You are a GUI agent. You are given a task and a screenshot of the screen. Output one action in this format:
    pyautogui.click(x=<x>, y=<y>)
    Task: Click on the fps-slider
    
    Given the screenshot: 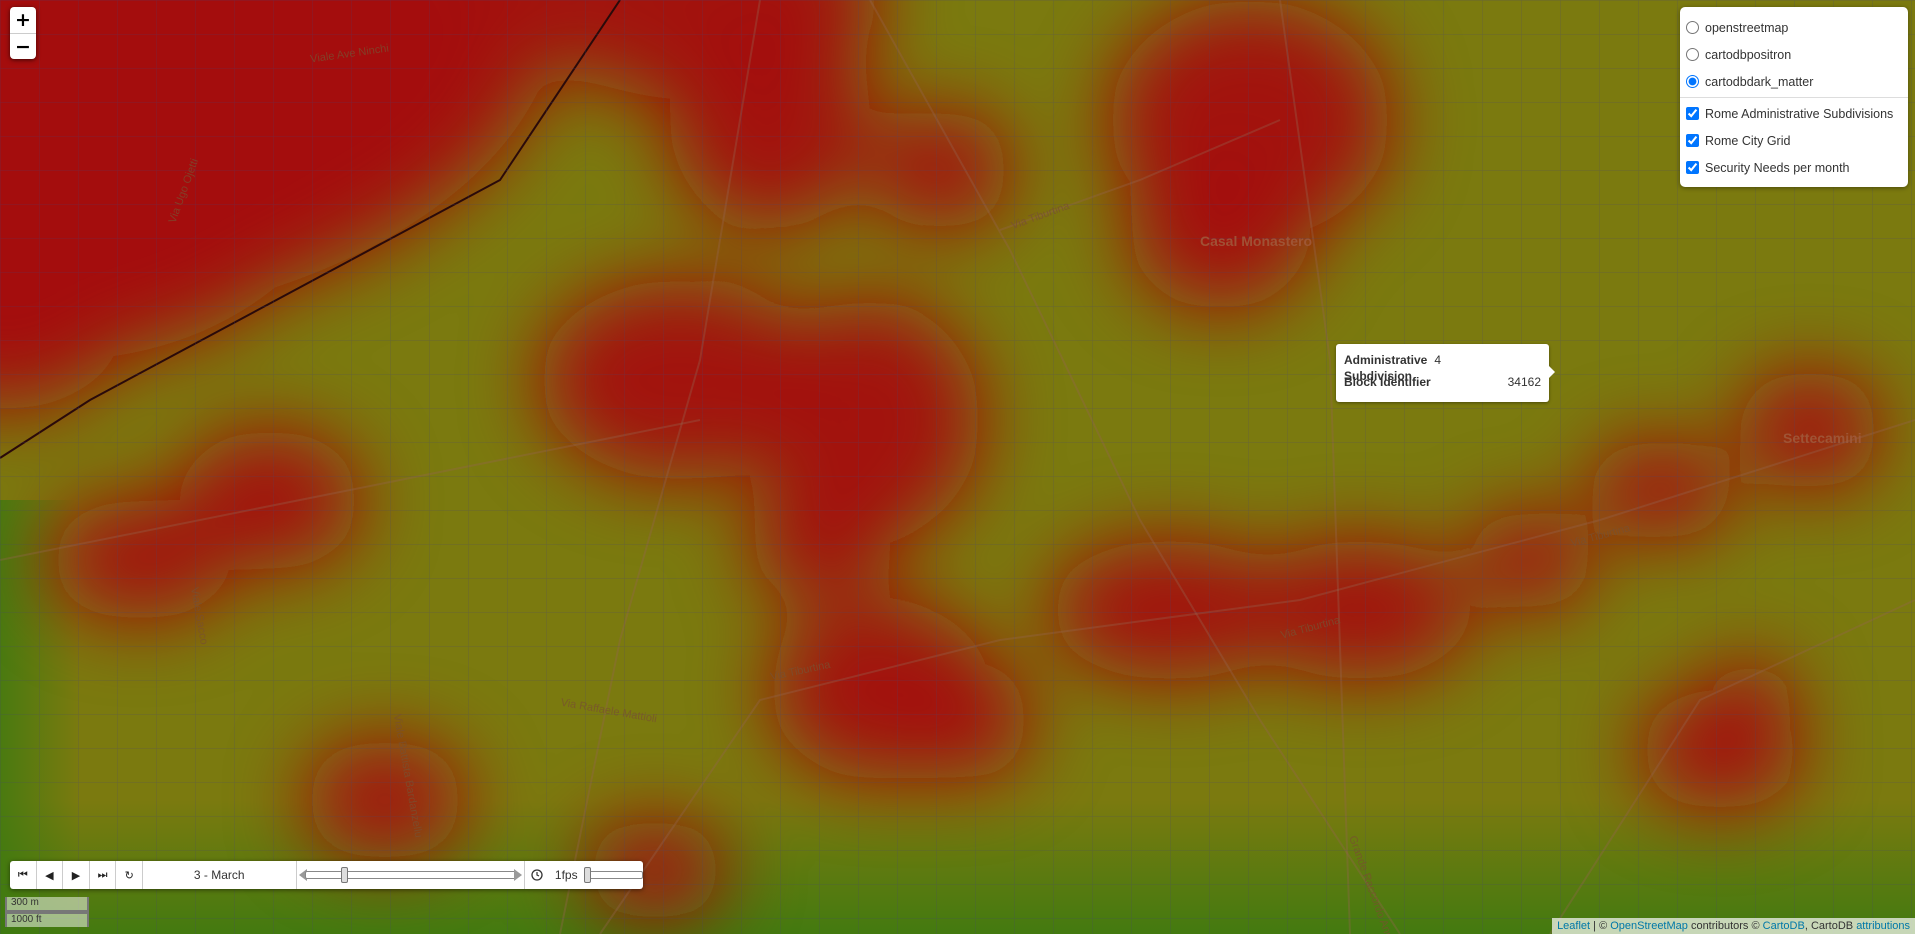 What is the action you would take?
    pyautogui.click(x=613, y=875)
    